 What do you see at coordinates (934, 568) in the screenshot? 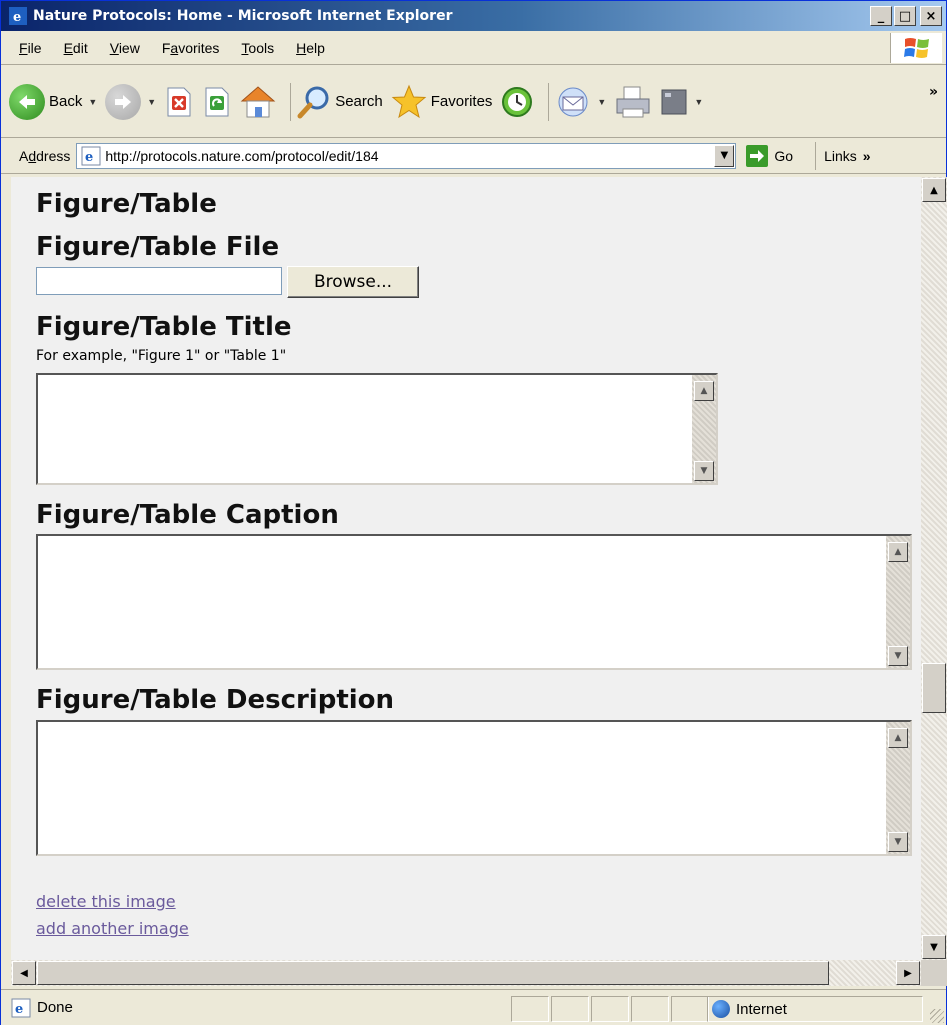
I see `vertical-scrollbar: ▲ ▼` at bounding box center [934, 568].